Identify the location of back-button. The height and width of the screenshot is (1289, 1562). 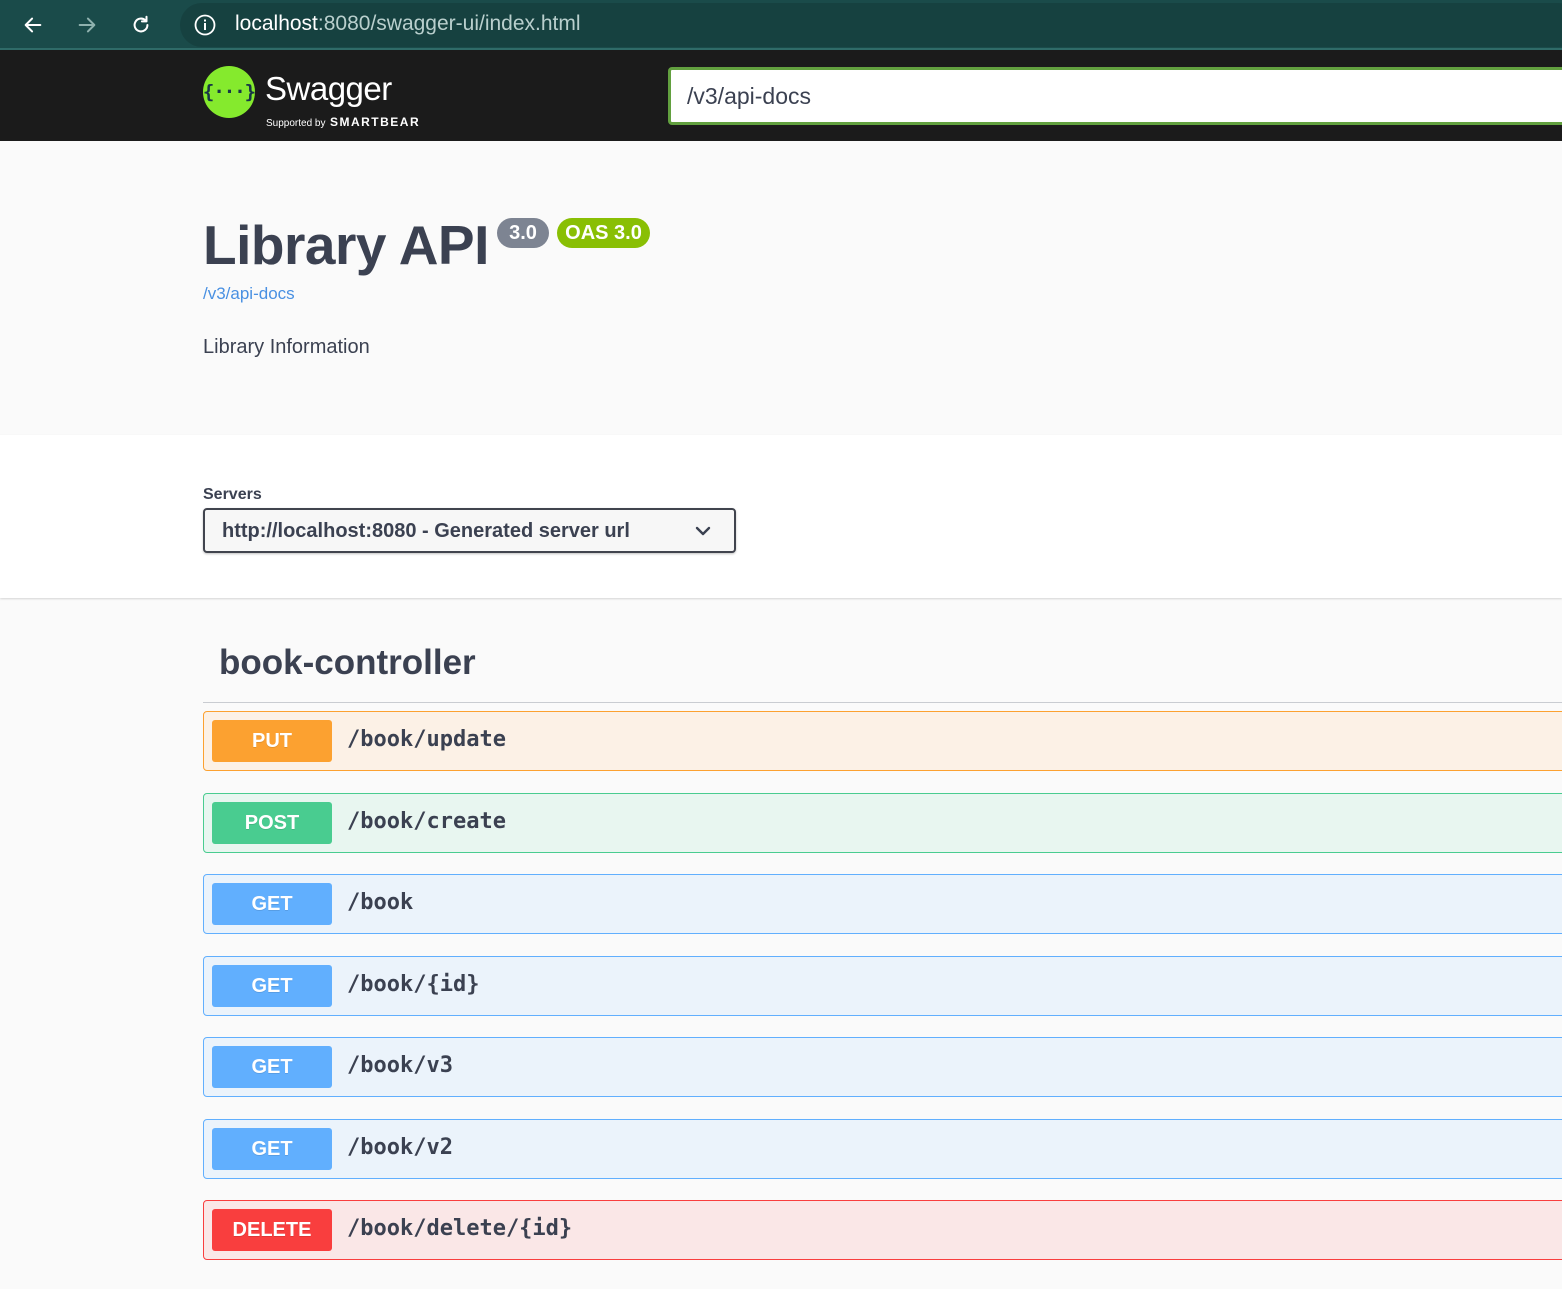
(33, 25).